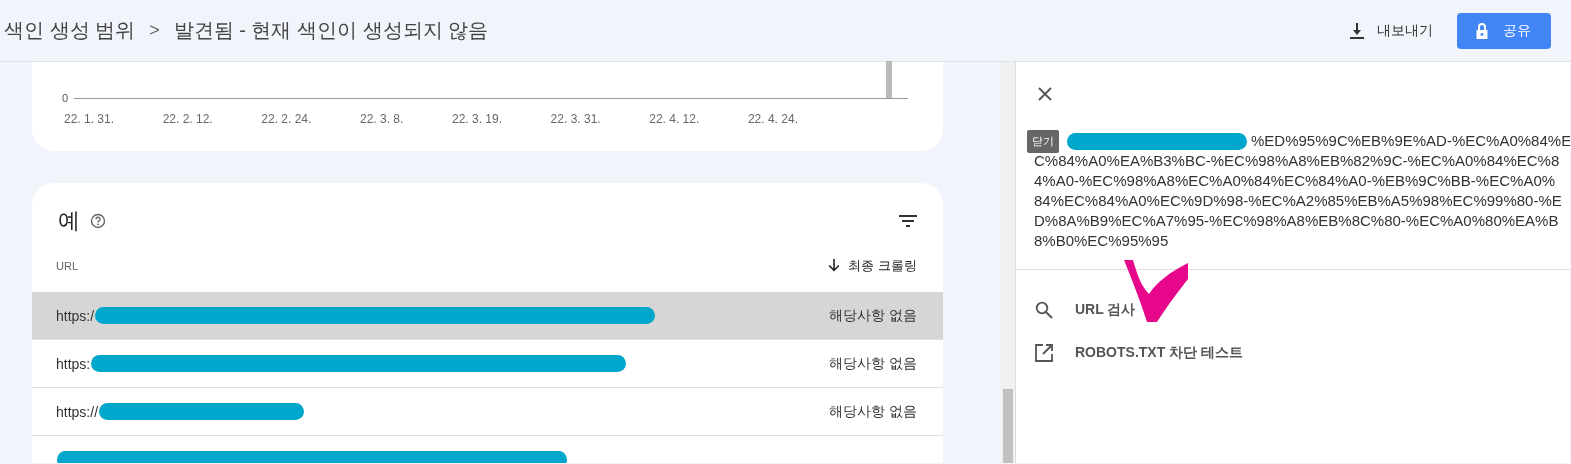 Image resolution: width=1571 pixels, height=464 pixels. Describe the element at coordinates (1298, 201) in the screenshot. I see `url-text: C%84%A0%EA%B3%BC-%EC%98%A8%EB%82%9C-%EC%A0%84%EC%84%A0-%EC%98%A8%EC%A0%84%EC%84%A0-%EB%9C%BB-%EC%A0%84%EC%84%A0%EC%9D%98-%EC%A2%85%EB%A5%98%EC%99%80-%ED%8A%B9%EC%A7%95-%EC%98%A8%EB%8C%80-%EC%A0%80%EA%B8%B0%EC%95%95` at that location.